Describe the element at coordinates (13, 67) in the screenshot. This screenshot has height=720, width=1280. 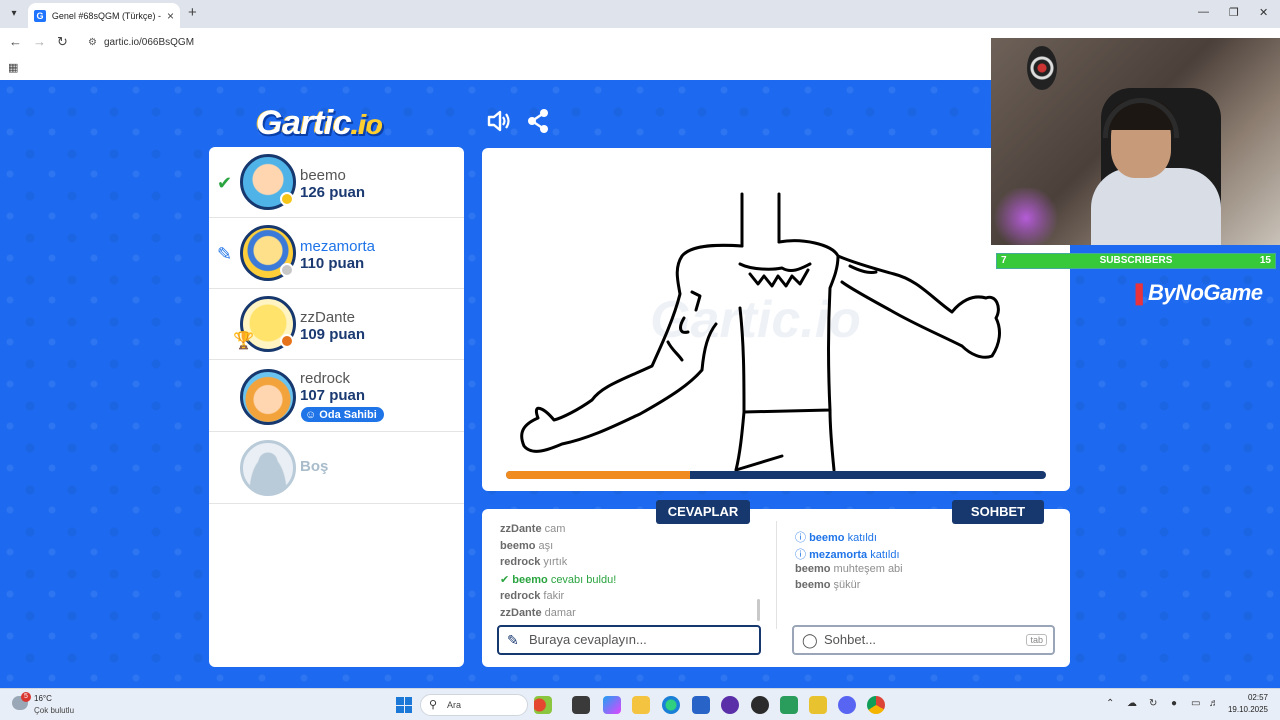
I see `apps-grid-icon: ▦` at that location.